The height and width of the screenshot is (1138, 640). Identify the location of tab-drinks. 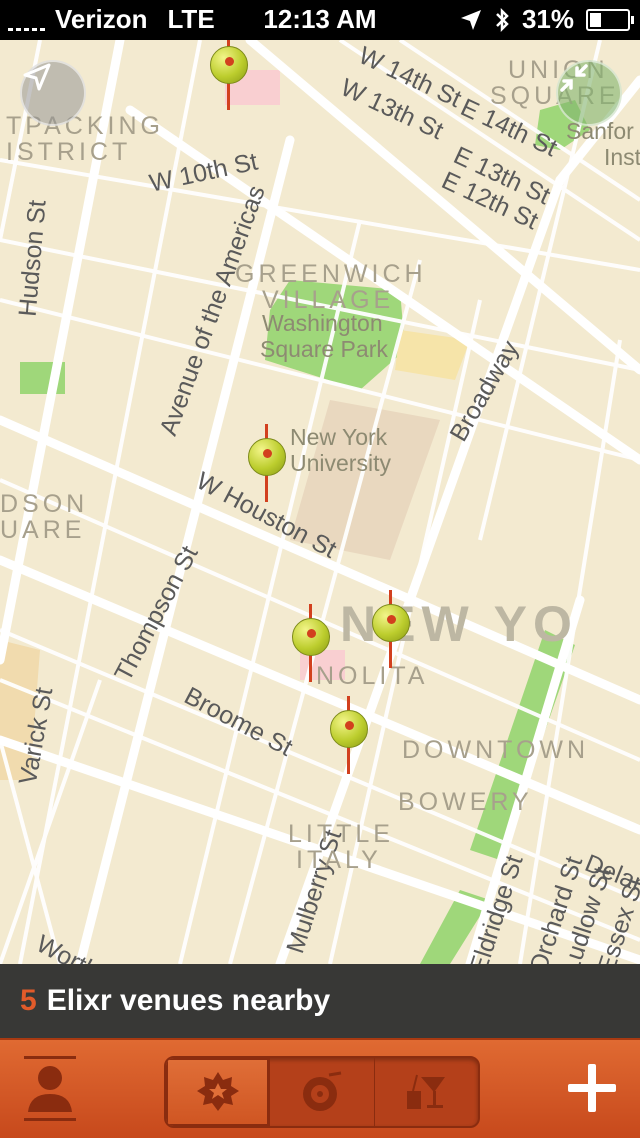
(426, 1092).